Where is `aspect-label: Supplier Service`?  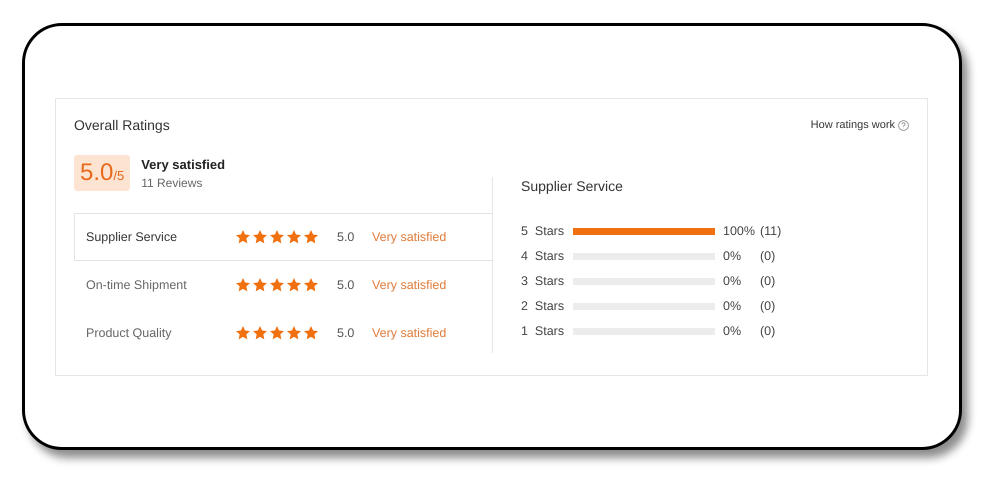
aspect-label: Supplier Service is located at coordinates (132, 237).